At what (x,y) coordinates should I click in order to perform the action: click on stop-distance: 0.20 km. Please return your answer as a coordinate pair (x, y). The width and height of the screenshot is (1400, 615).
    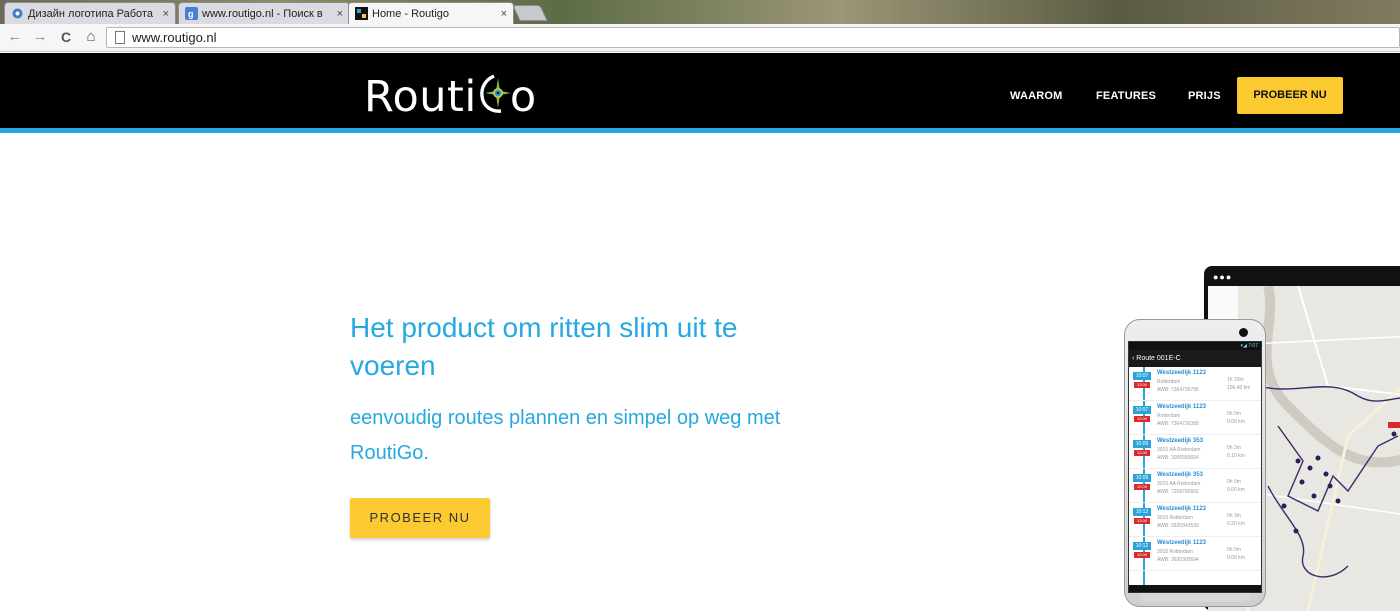
    Looking at the image, I should click on (1236, 524).